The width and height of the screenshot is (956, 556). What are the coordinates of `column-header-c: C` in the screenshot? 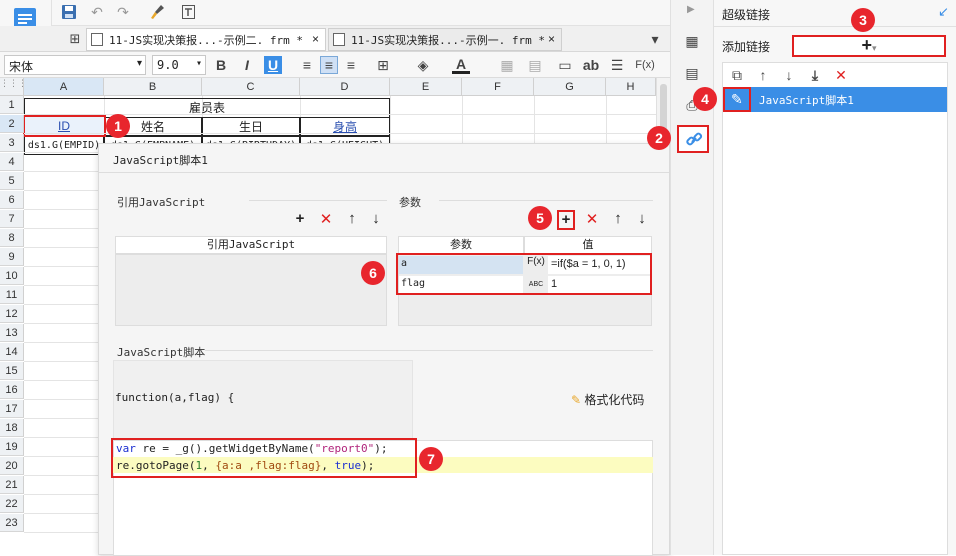 It's located at (251, 87).